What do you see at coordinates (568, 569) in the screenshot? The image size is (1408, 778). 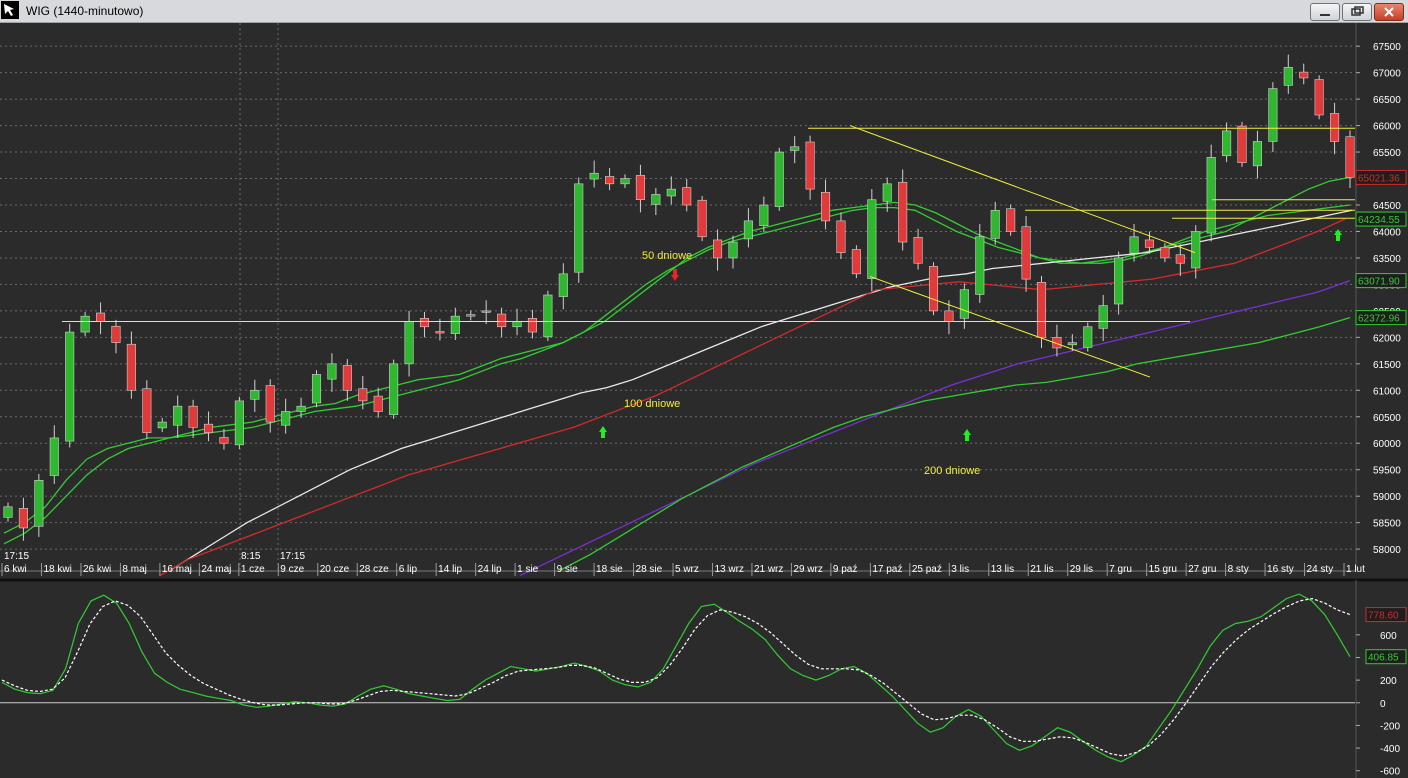 I see `x-tick-label: 9 sie` at bounding box center [568, 569].